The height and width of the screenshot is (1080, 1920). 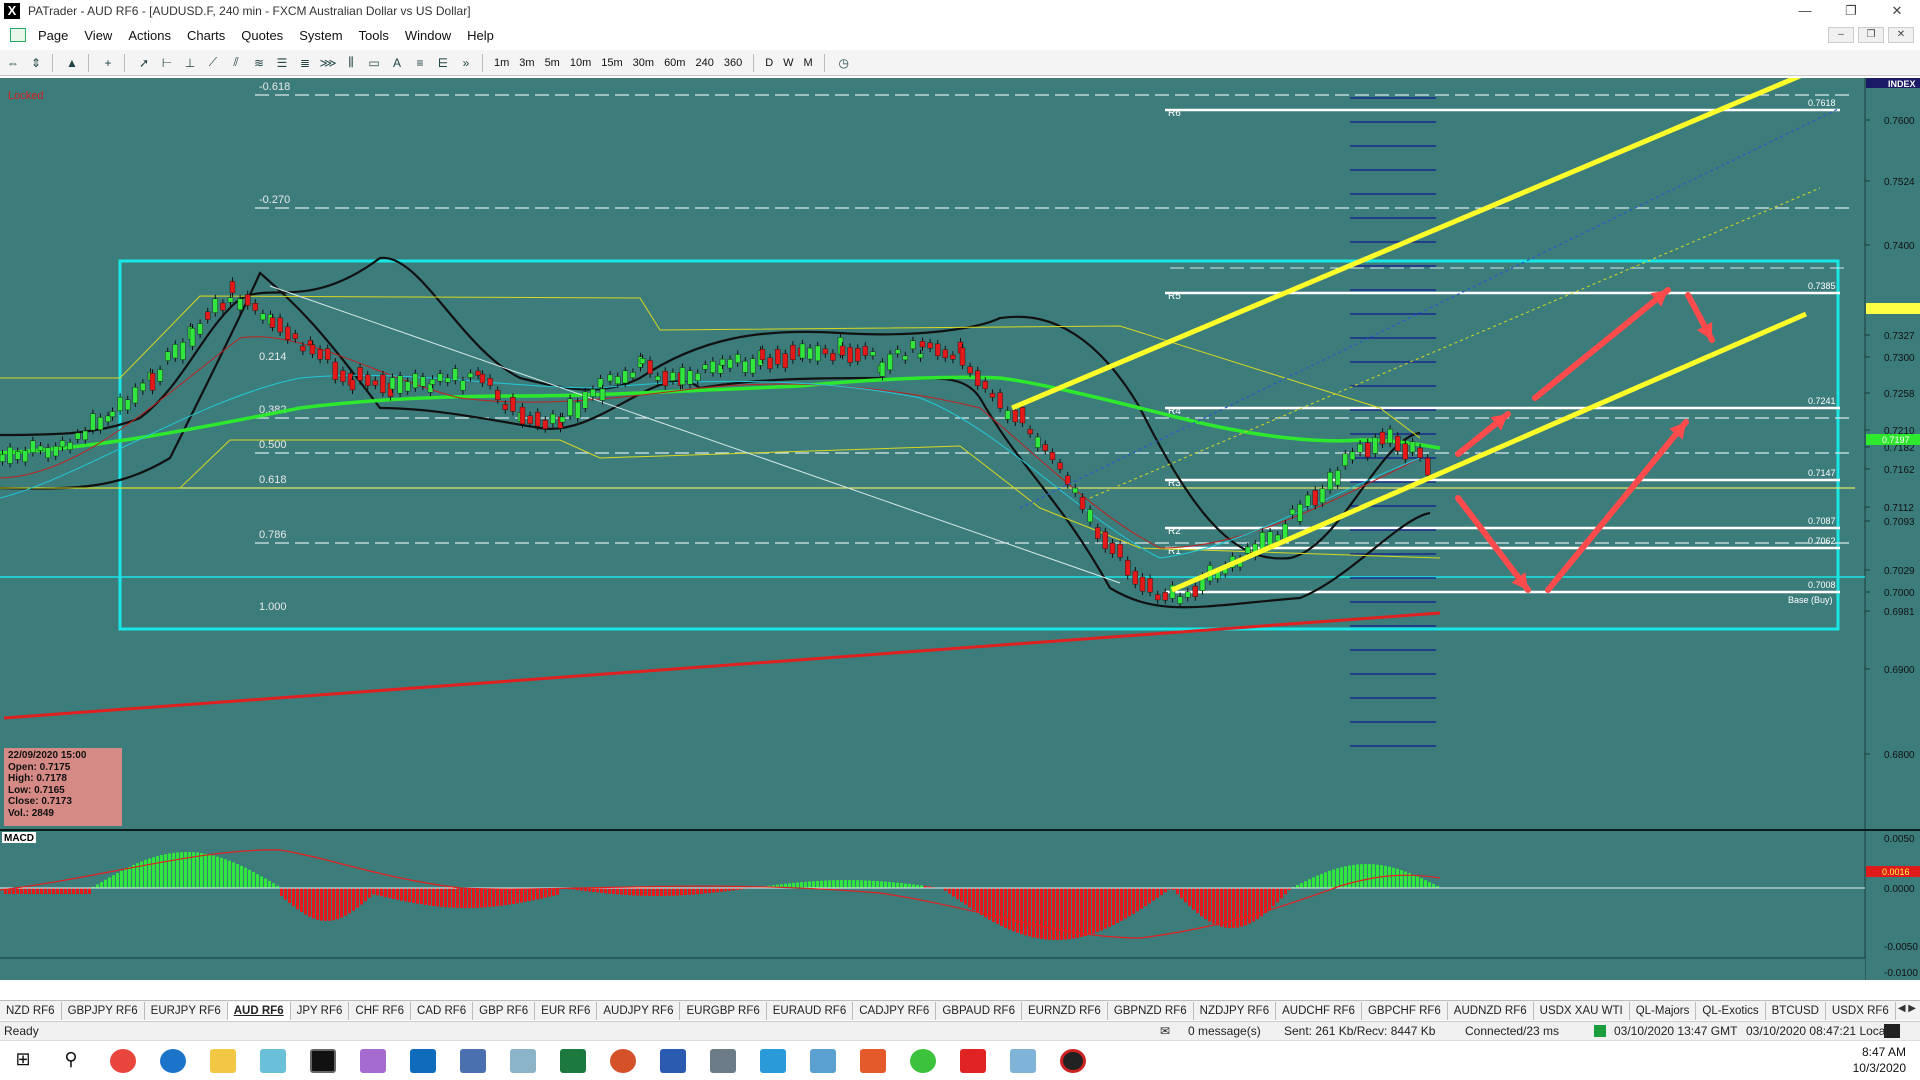 I want to click on menu-actions: Actions, so click(x=149, y=35).